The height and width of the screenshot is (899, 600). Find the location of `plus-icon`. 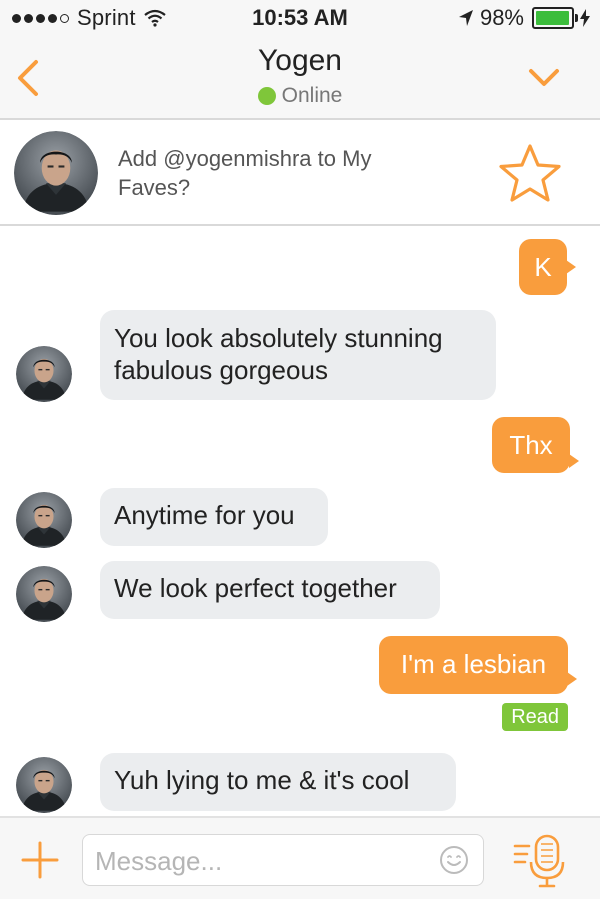

plus-icon is located at coordinates (40, 860).